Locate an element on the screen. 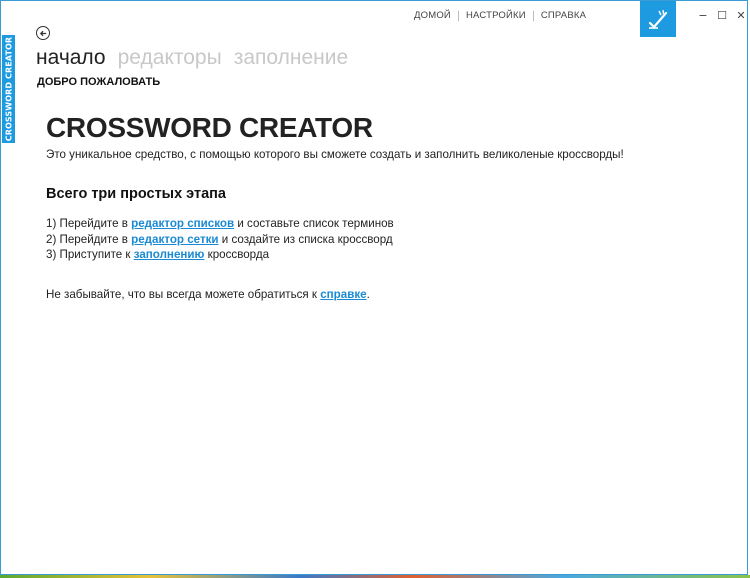 Image resolution: width=750 pixels, height=578 pixels. step-item: 3) Приступите к заполнению кроссворда is located at coordinates (386, 255).